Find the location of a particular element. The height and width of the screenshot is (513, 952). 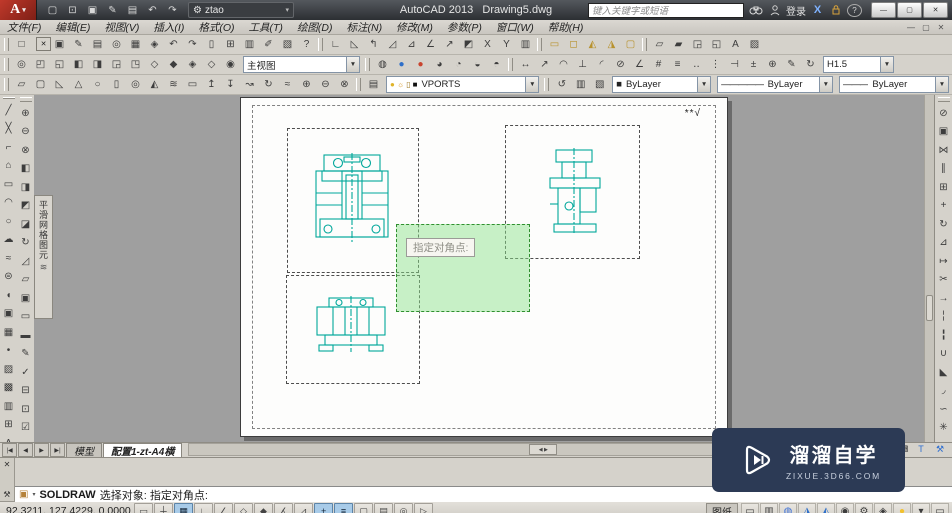

command-close-icon: ✕ is located at coordinates (7, 464).